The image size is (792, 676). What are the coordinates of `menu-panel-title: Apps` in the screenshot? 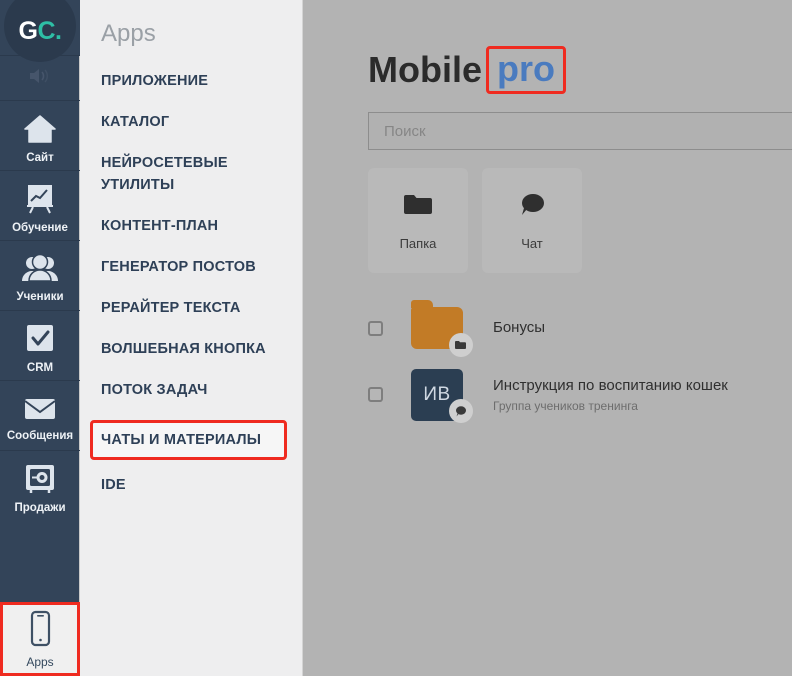 It's located at (128, 33).